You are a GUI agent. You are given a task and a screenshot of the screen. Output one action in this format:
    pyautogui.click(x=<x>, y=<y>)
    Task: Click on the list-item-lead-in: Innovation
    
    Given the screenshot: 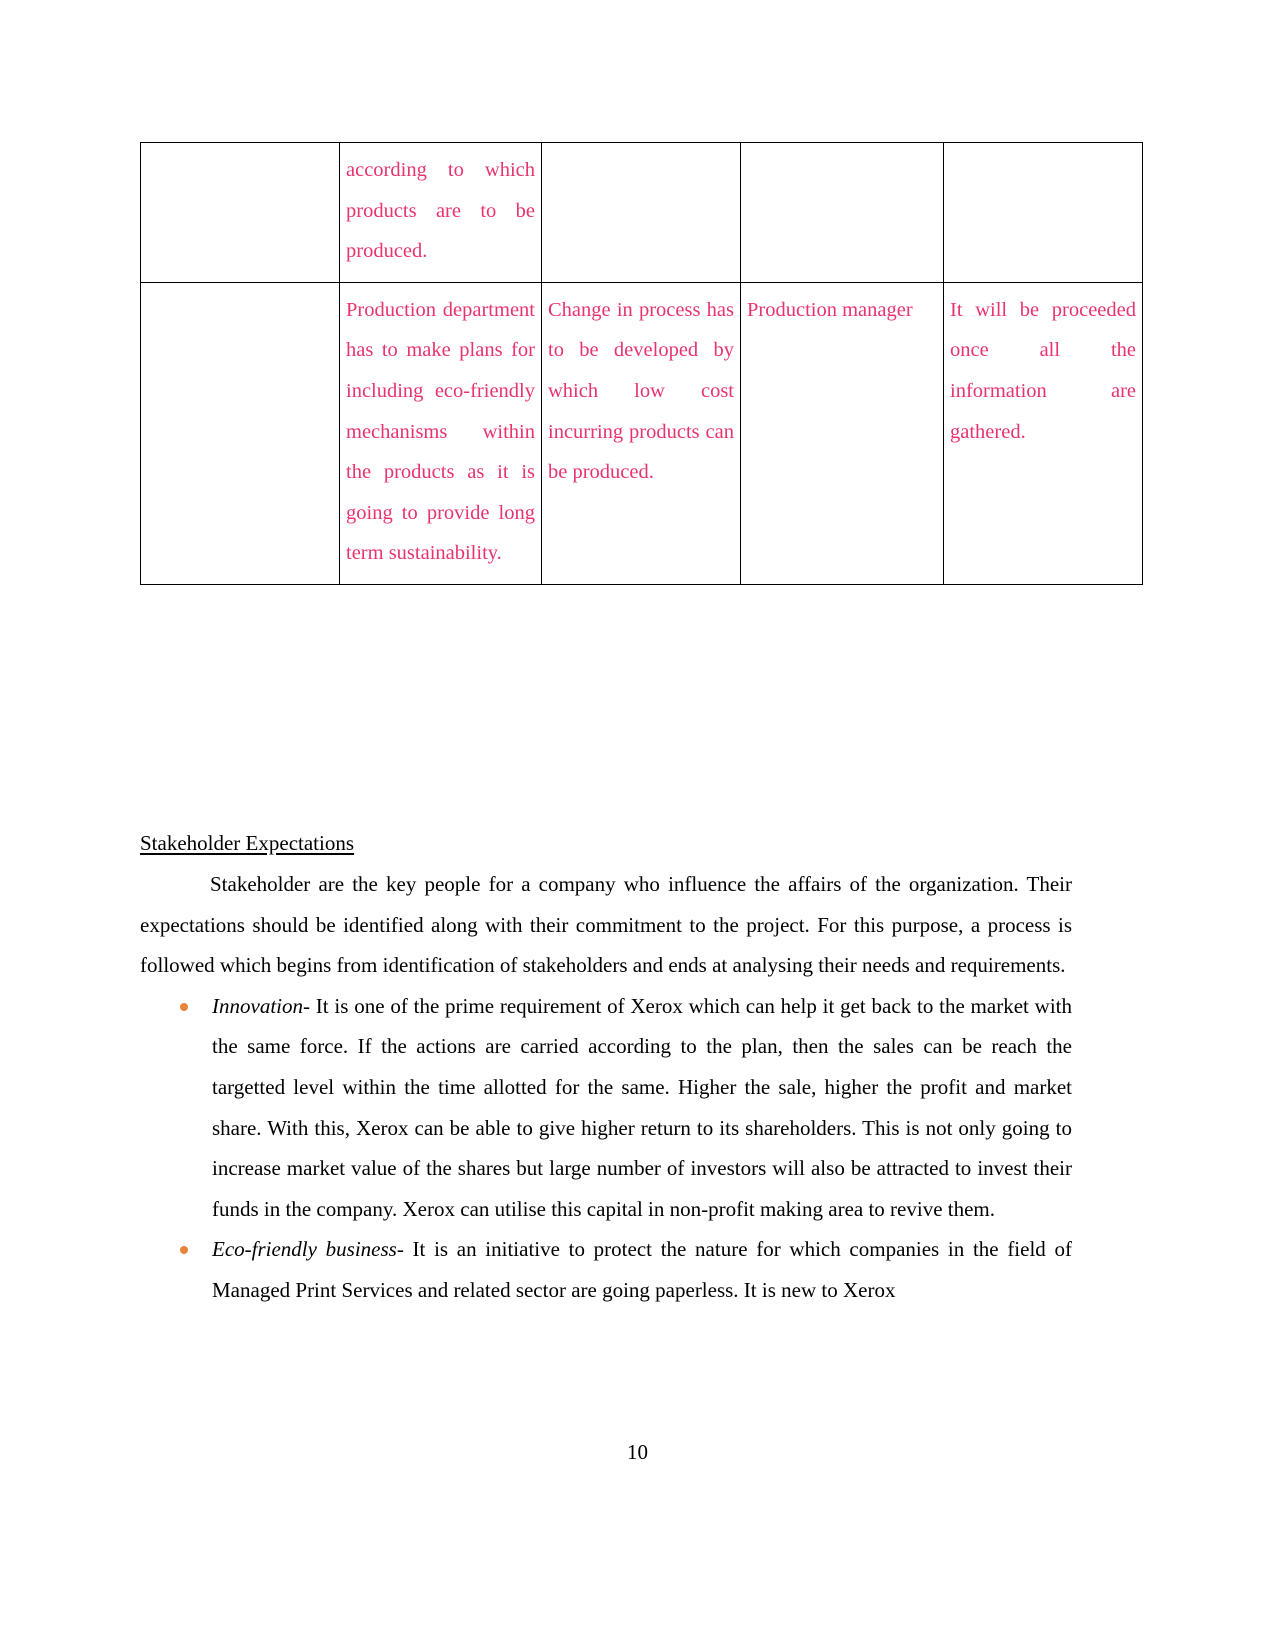 What is the action you would take?
    pyautogui.click(x=257, y=1005)
    